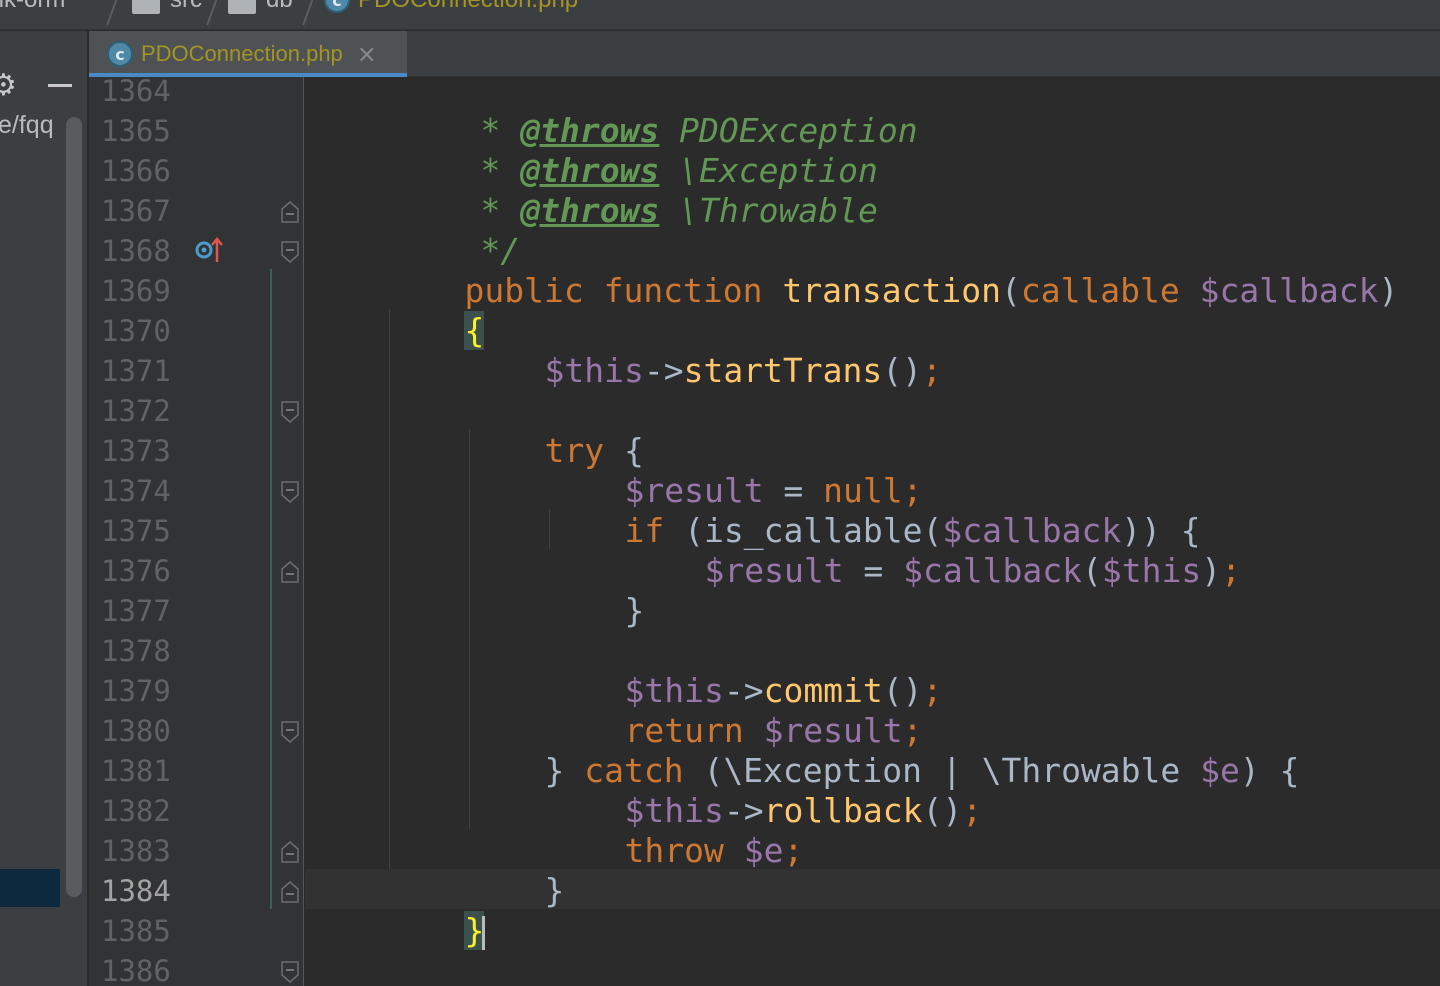 This screenshot has width=1440, height=986. I want to click on breadcrumb: link-orm src db c PDOConnection.php, so click(720, 15).